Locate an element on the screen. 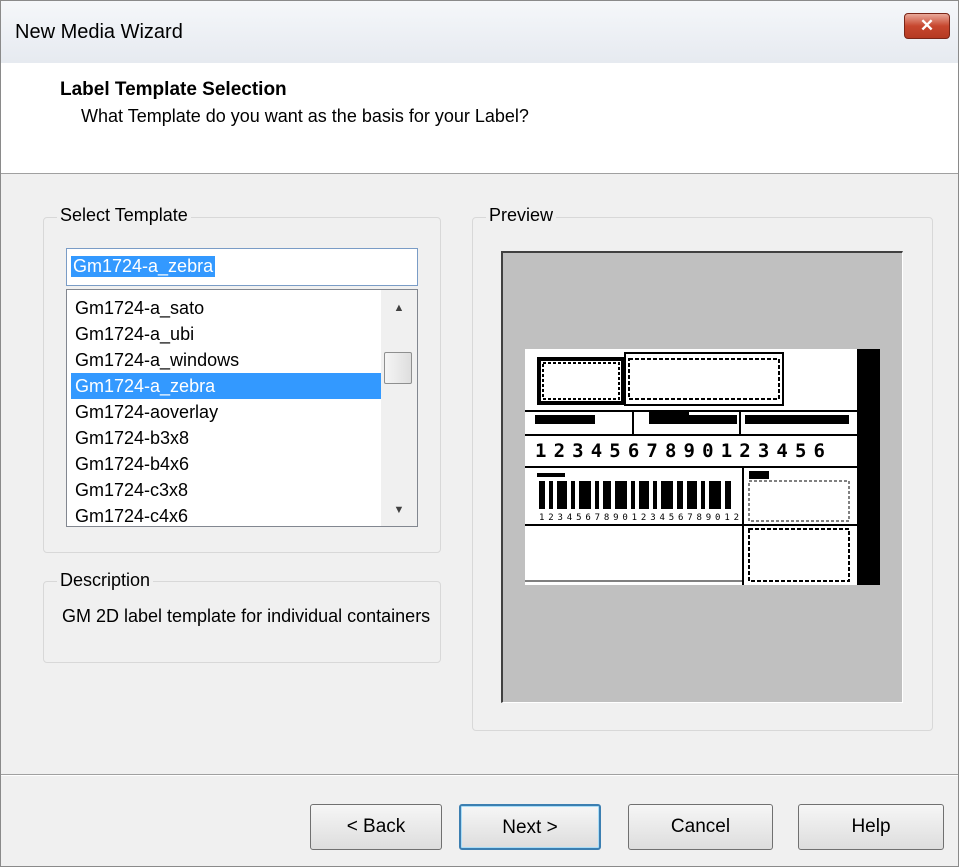 Image resolution: width=959 pixels, height=867 pixels. footer-separator is located at coordinates (479, 775).